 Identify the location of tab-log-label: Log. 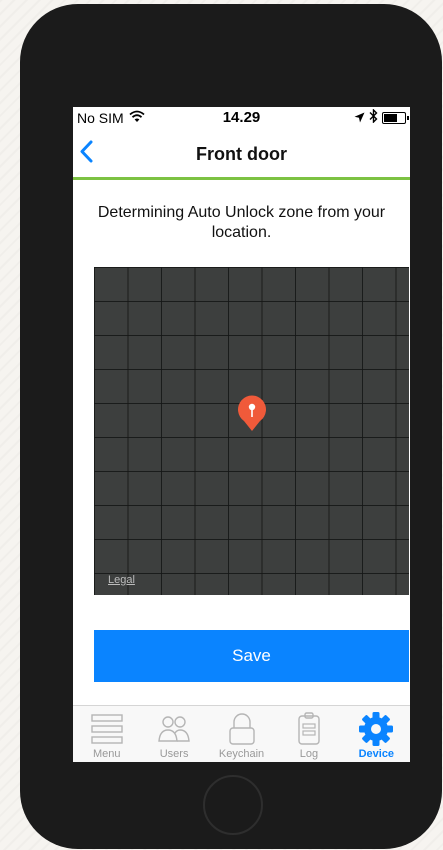
(309, 754).